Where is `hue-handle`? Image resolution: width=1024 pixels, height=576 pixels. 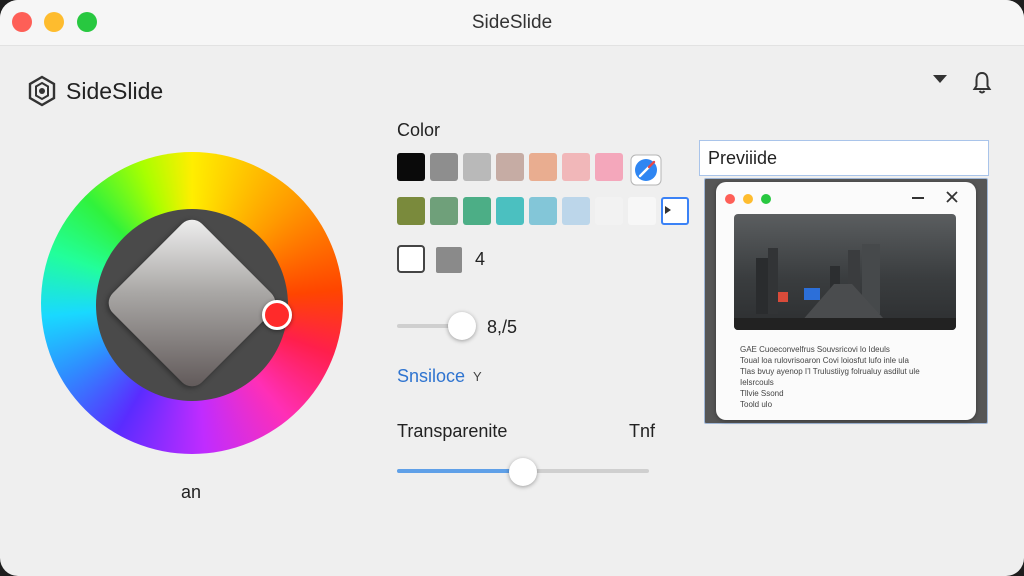 hue-handle is located at coordinates (277, 315).